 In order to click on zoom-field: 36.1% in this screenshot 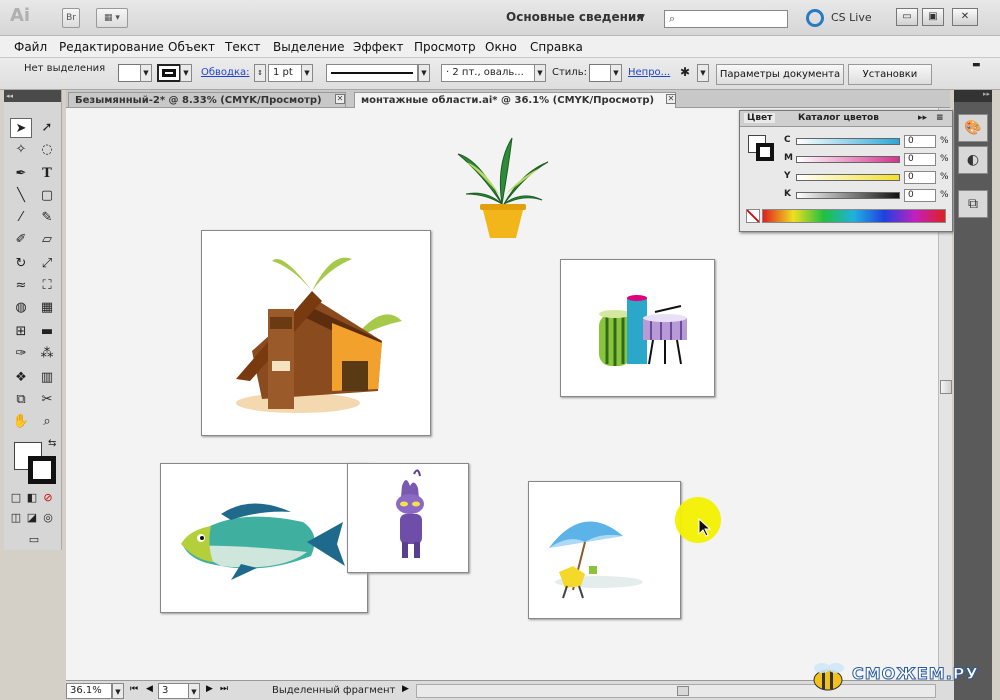, I will do `click(89, 691)`.